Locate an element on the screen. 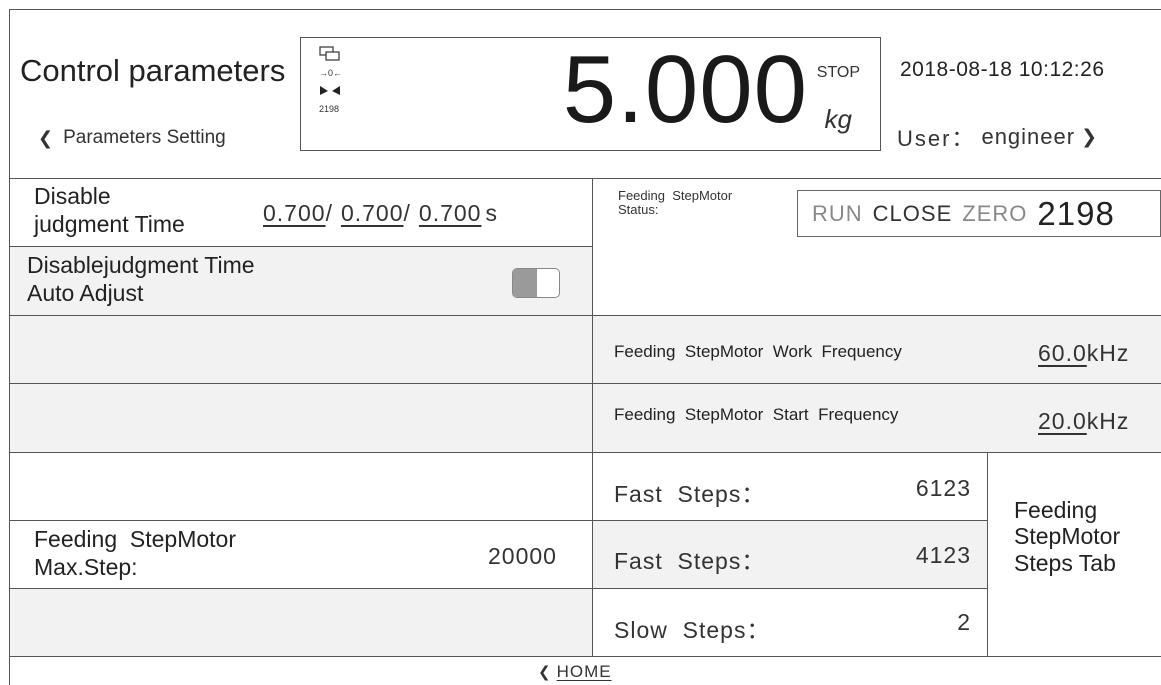  mini-count: 2198 is located at coordinates (329, 109).